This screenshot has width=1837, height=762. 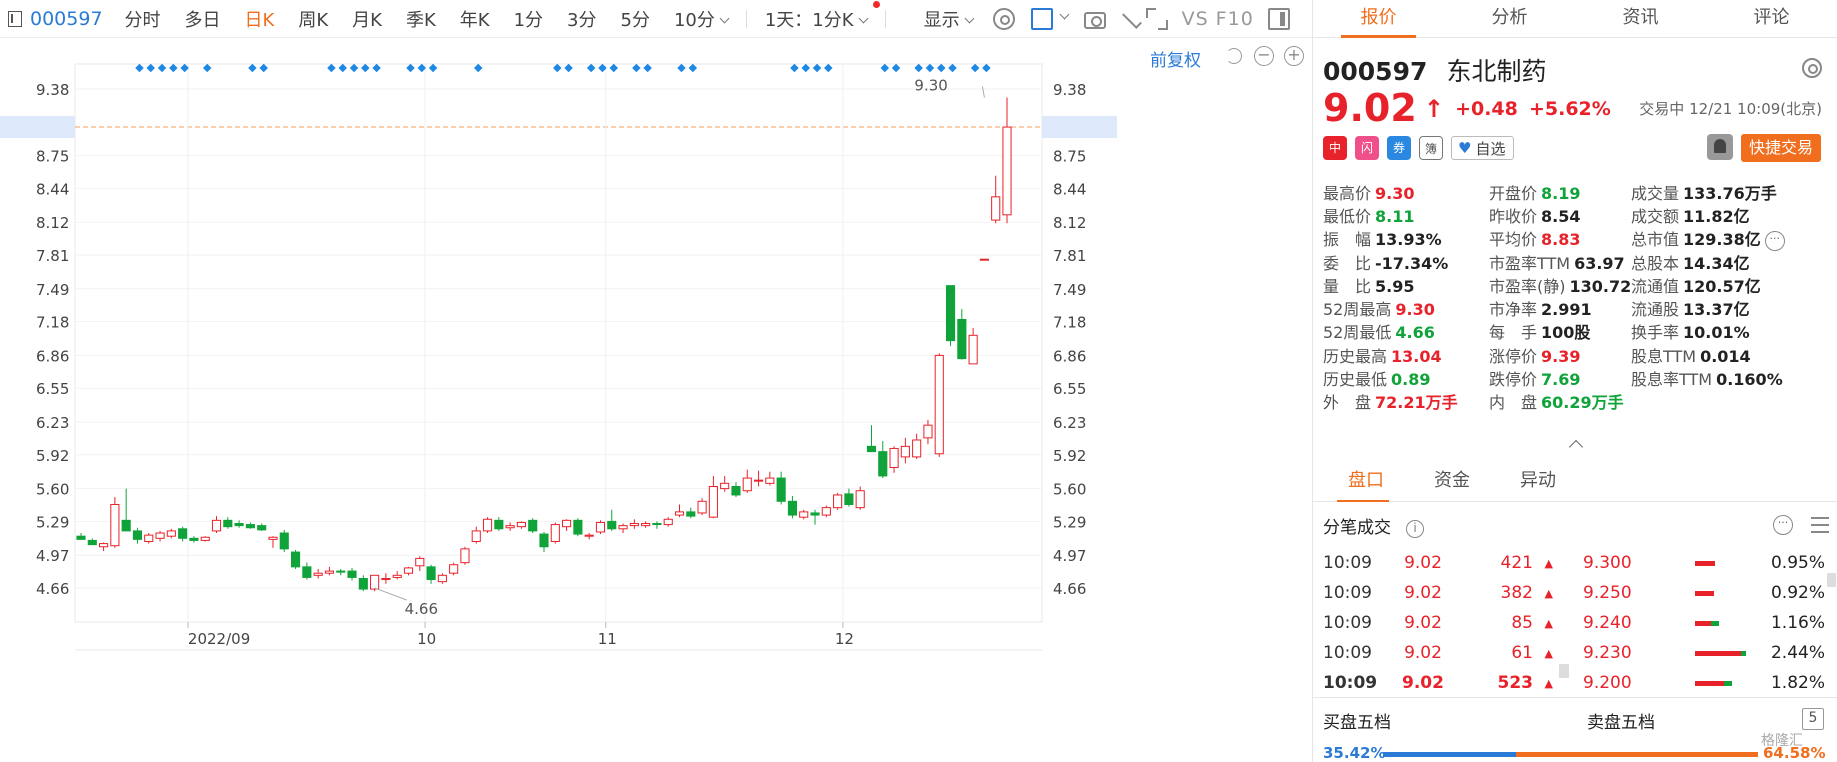 I want to click on stats-row: 最低价 8.11 昨收价 8.54 成交额 11.82亿, so click(x=1578, y=214).